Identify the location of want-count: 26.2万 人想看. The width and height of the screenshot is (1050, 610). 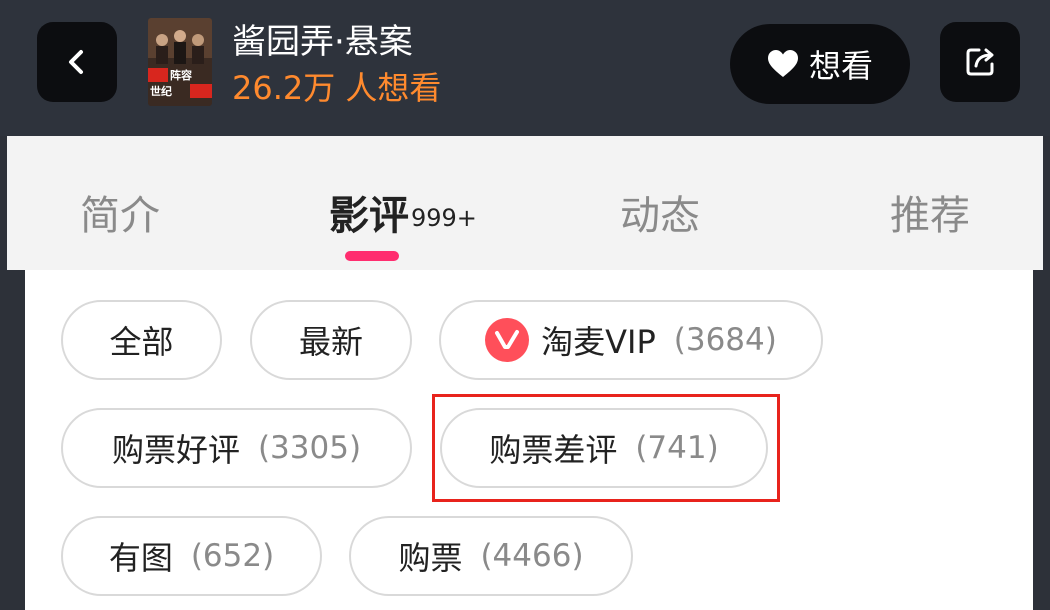
(337, 88).